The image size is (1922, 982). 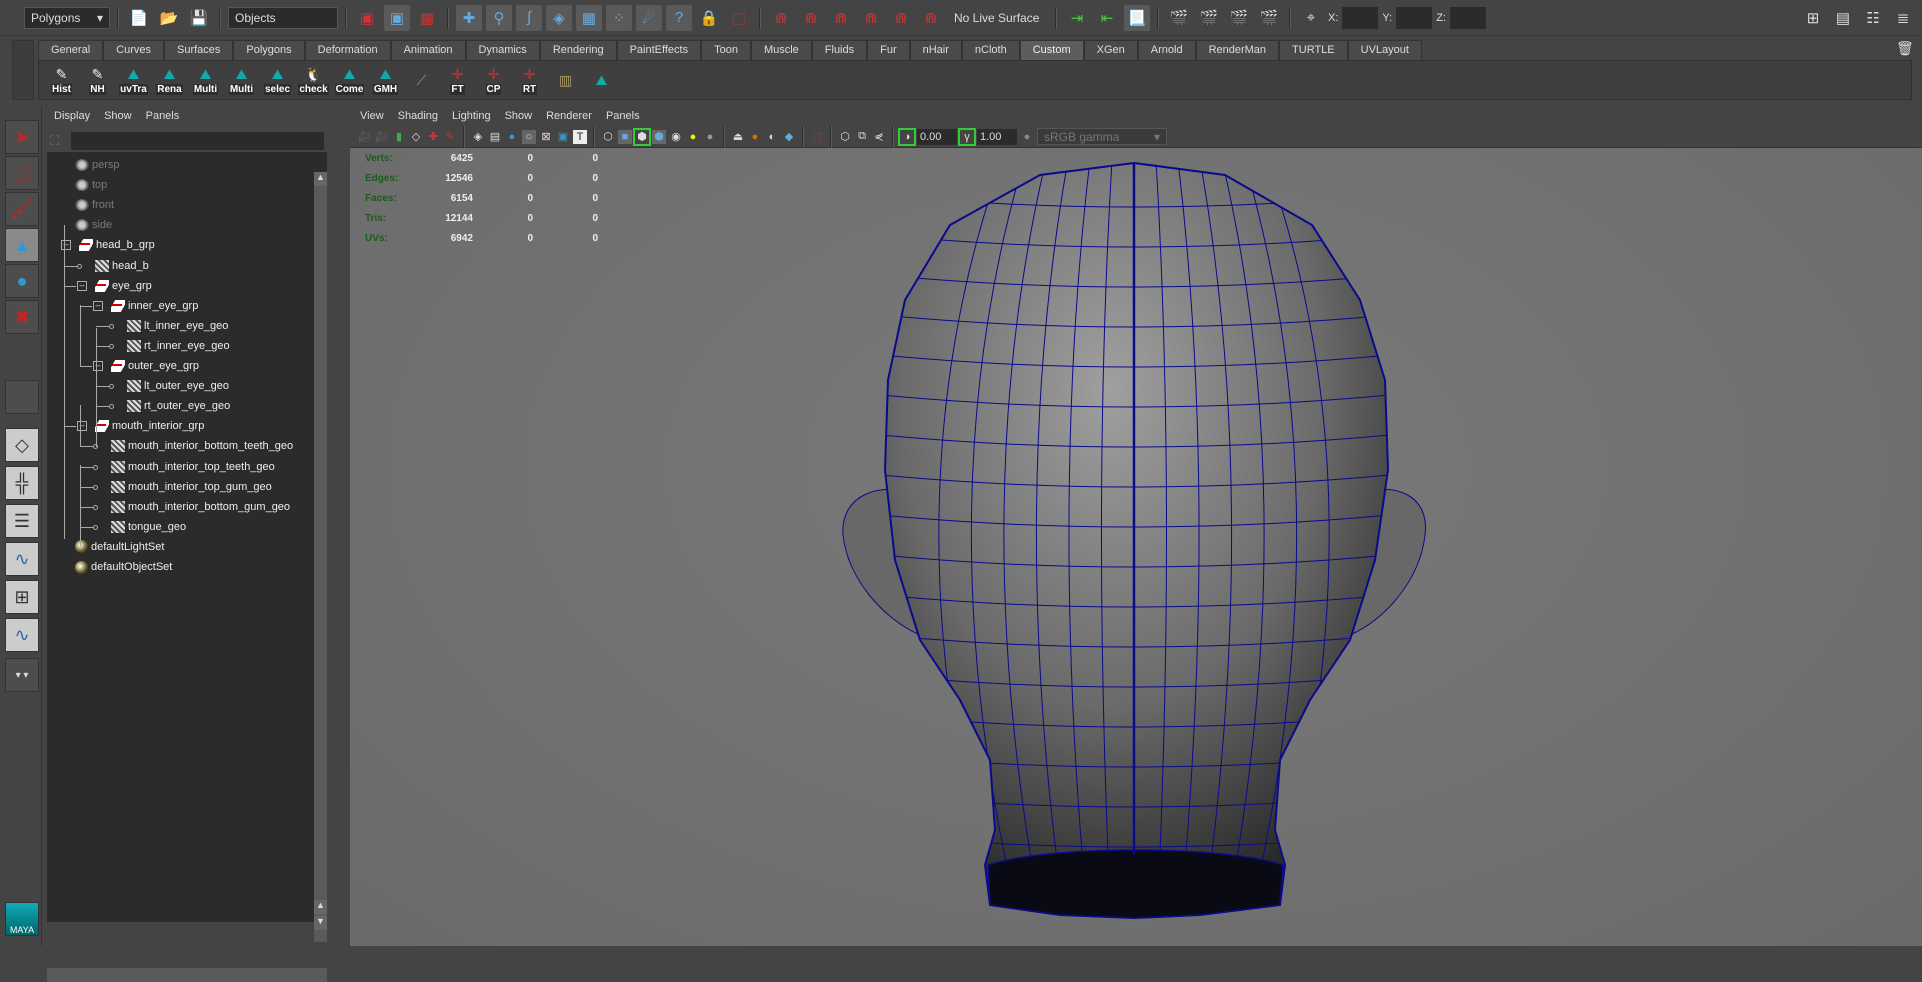 What do you see at coordinates (709, 18) in the screenshot?
I see `lock-icon: 🔒` at bounding box center [709, 18].